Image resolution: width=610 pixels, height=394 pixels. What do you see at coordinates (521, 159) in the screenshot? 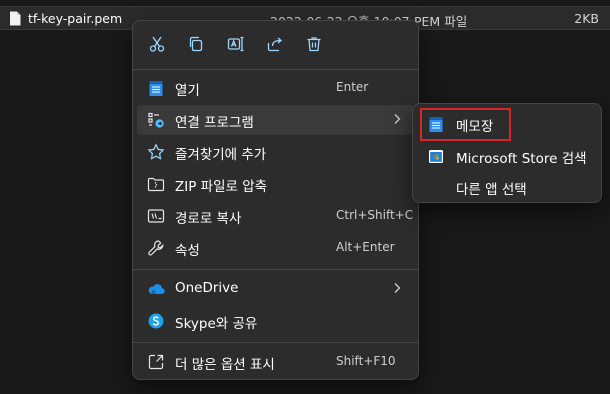
I see `submenu-item-label: Microsoft Store 검색` at bounding box center [521, 159].